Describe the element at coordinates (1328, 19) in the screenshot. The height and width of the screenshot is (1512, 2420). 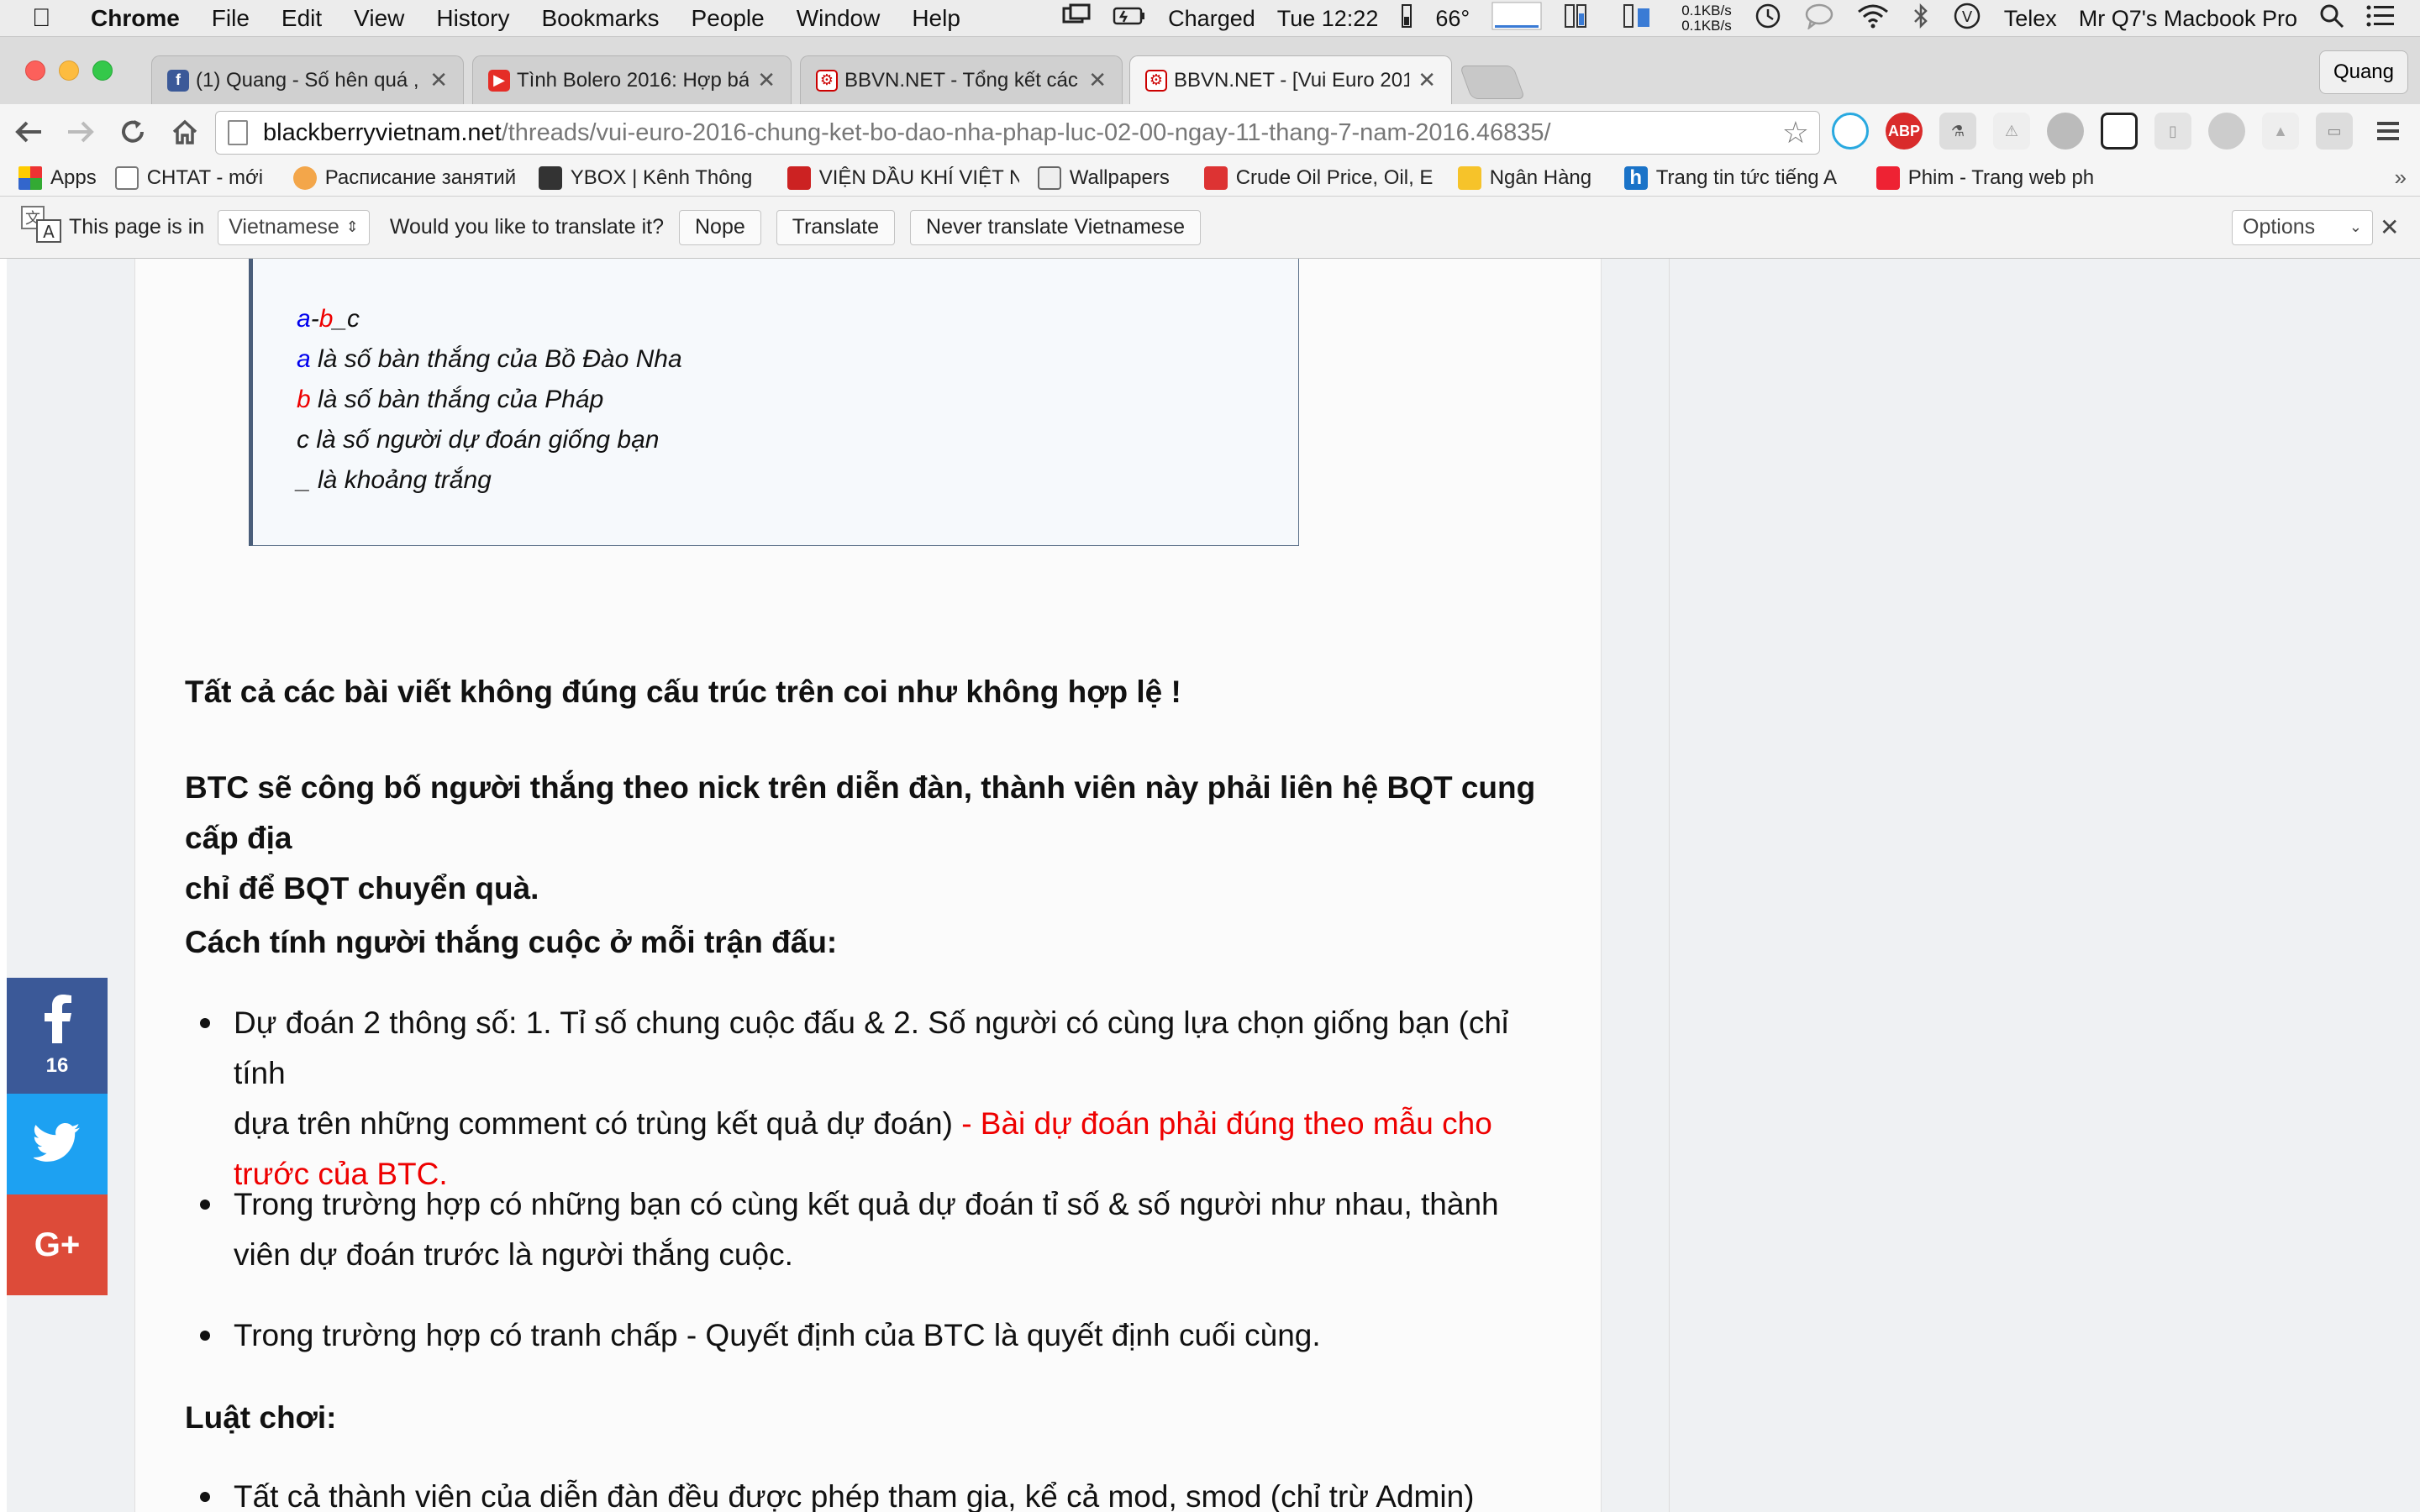
I see `clock: Tue 12:22` at that location.